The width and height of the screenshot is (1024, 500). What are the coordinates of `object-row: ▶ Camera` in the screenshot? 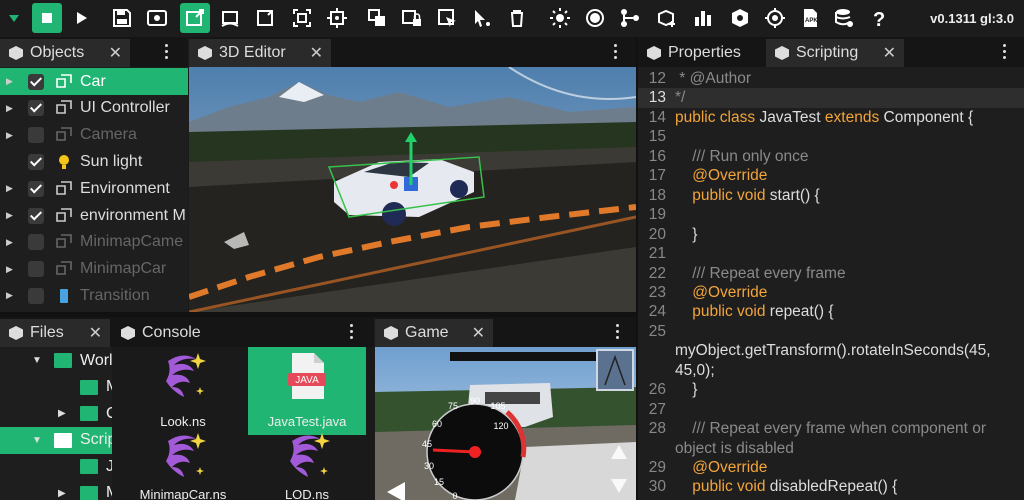 It's located at (94, 135).